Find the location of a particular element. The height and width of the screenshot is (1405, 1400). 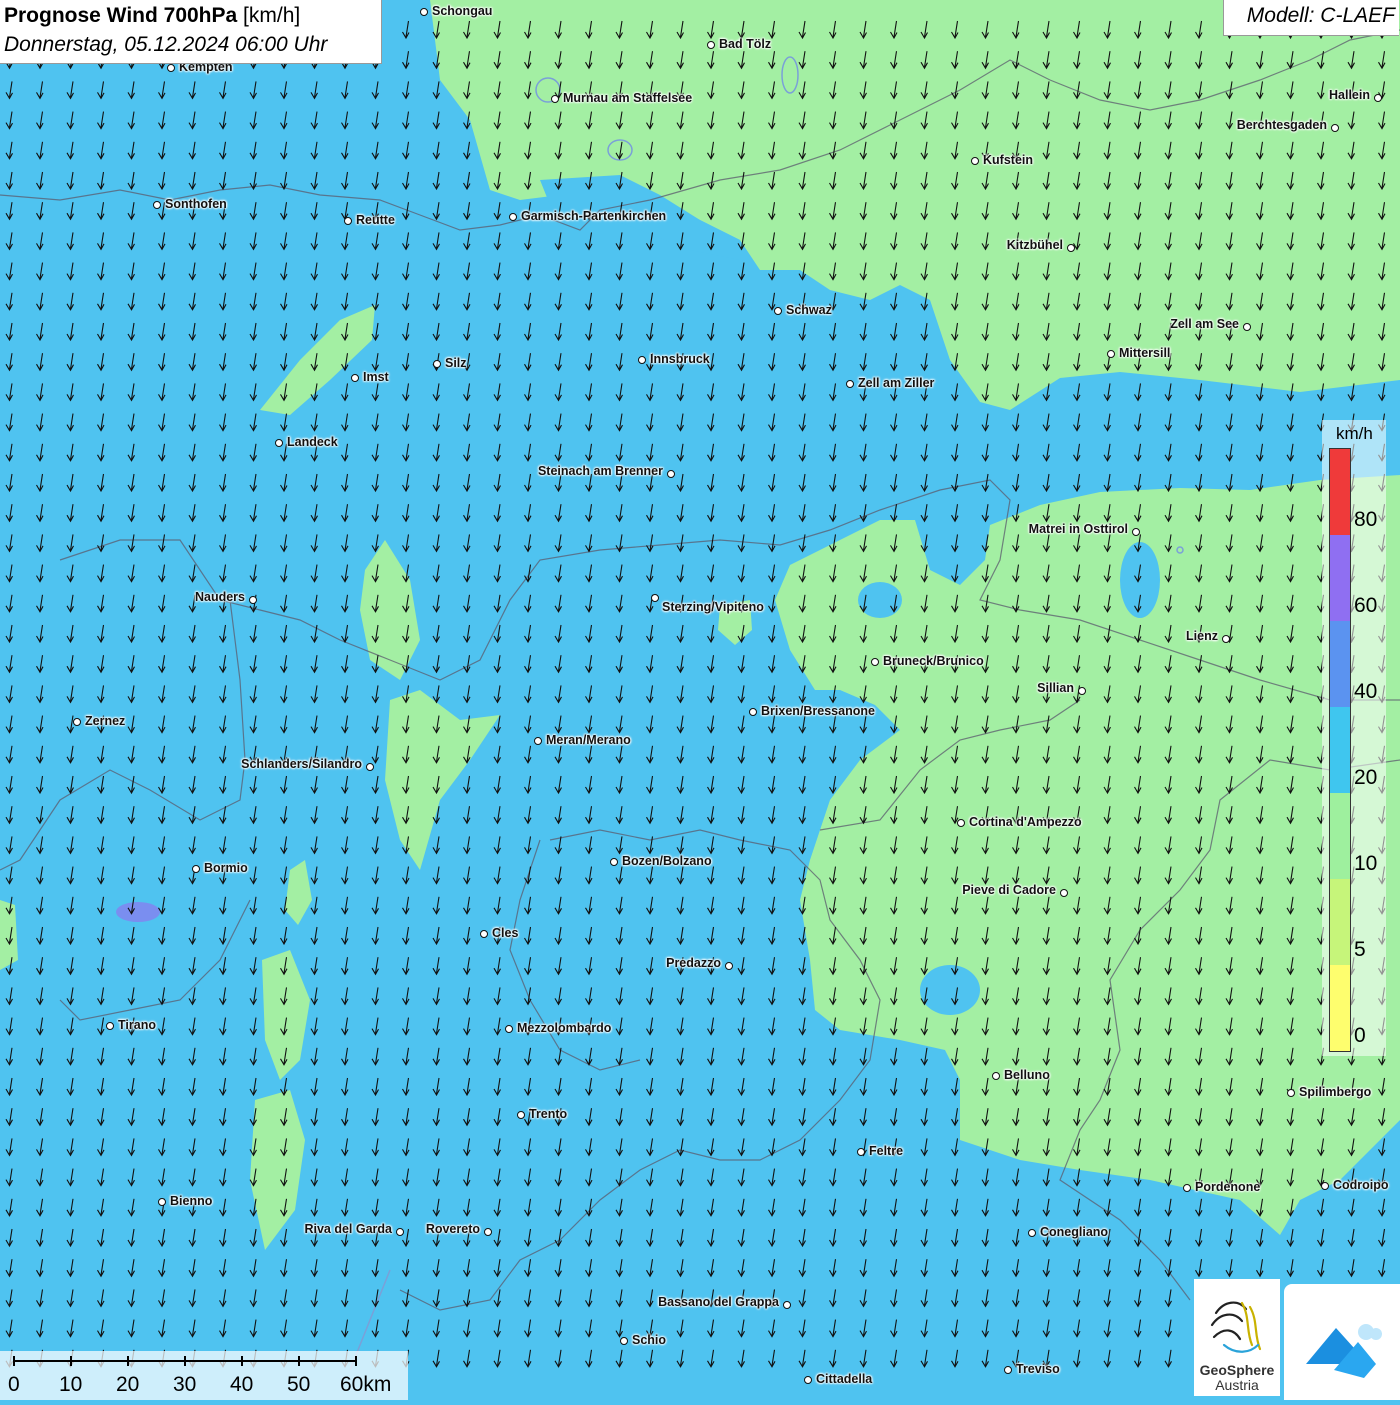

geosphere-name: GeoSphere is located at coordinates (1237, 1370).